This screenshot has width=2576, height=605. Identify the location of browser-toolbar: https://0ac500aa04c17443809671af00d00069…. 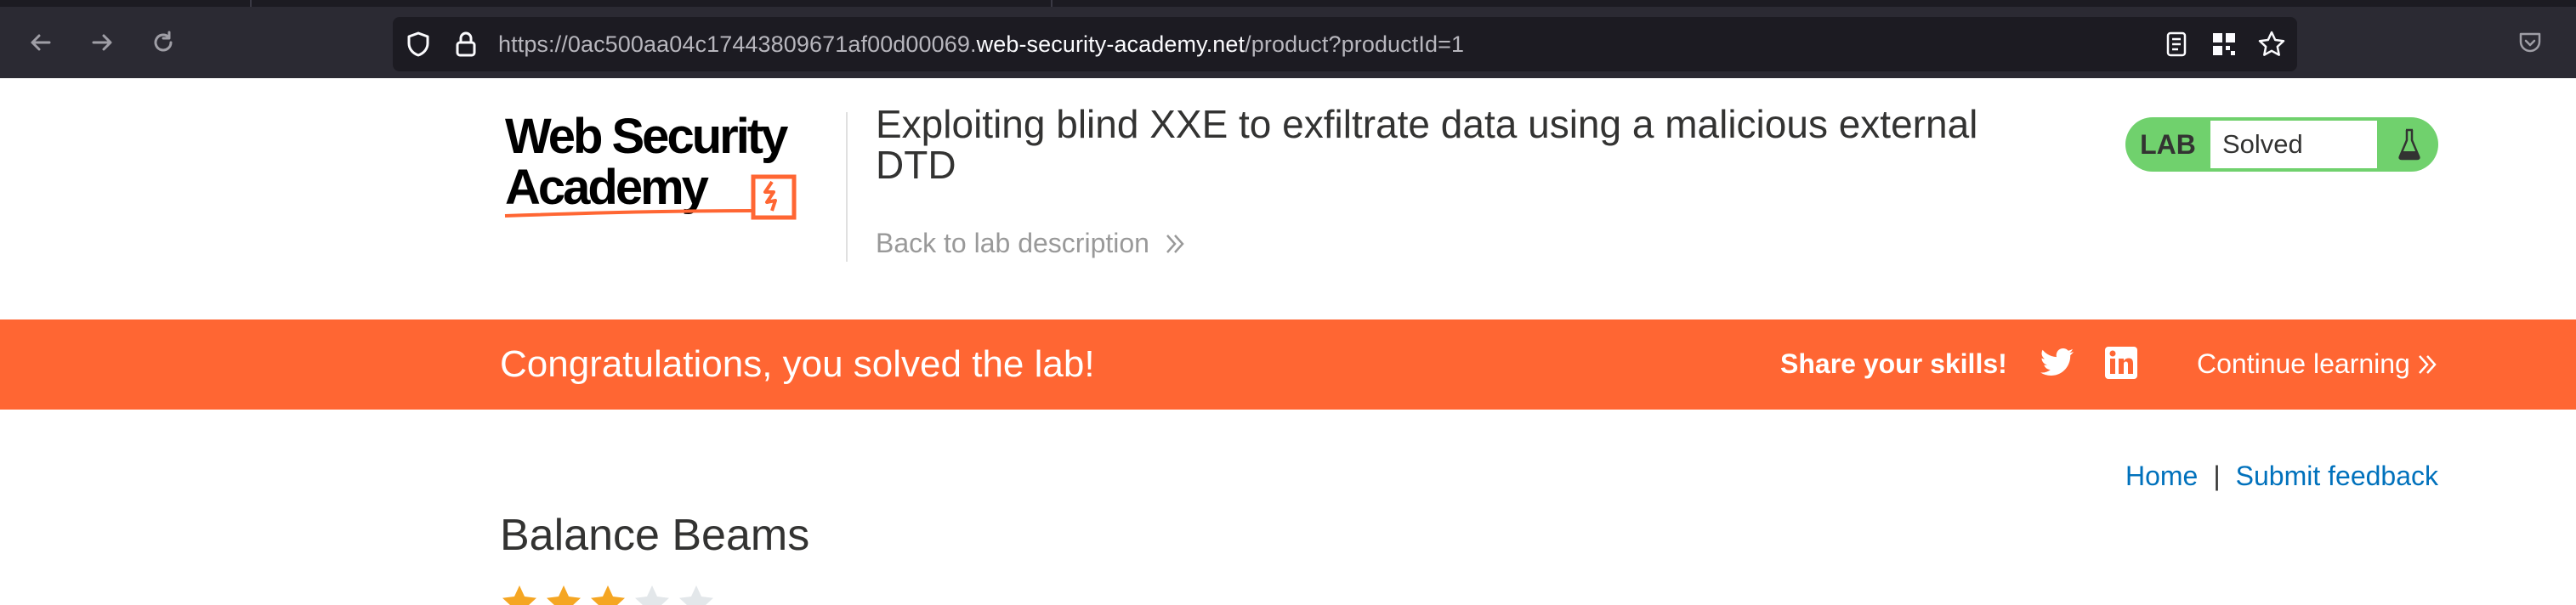
(1288, 39).